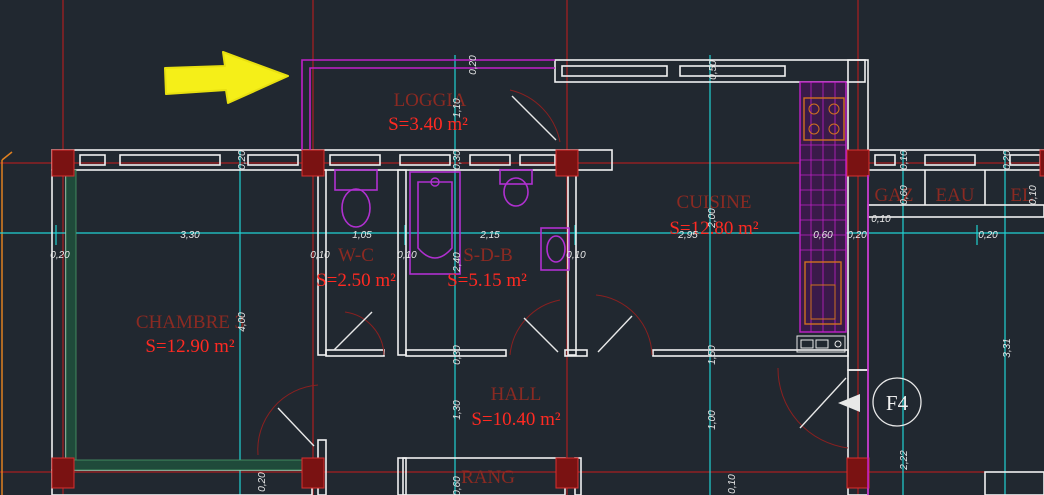 The width and height of the screenshot is (1044, 495). What do you see at coordinates (226, 77) in the screenshot?
I see `yellow-arrow-annotation` at bounding box center [226, 77].